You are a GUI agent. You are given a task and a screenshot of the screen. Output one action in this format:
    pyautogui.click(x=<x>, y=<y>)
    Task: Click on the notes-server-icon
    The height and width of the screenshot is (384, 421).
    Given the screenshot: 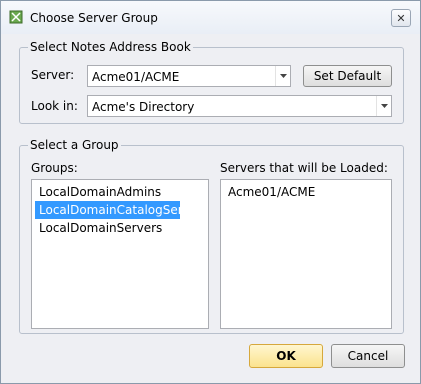 What is the action you would take?
    pyautogui.click(x=16, y=17)
    